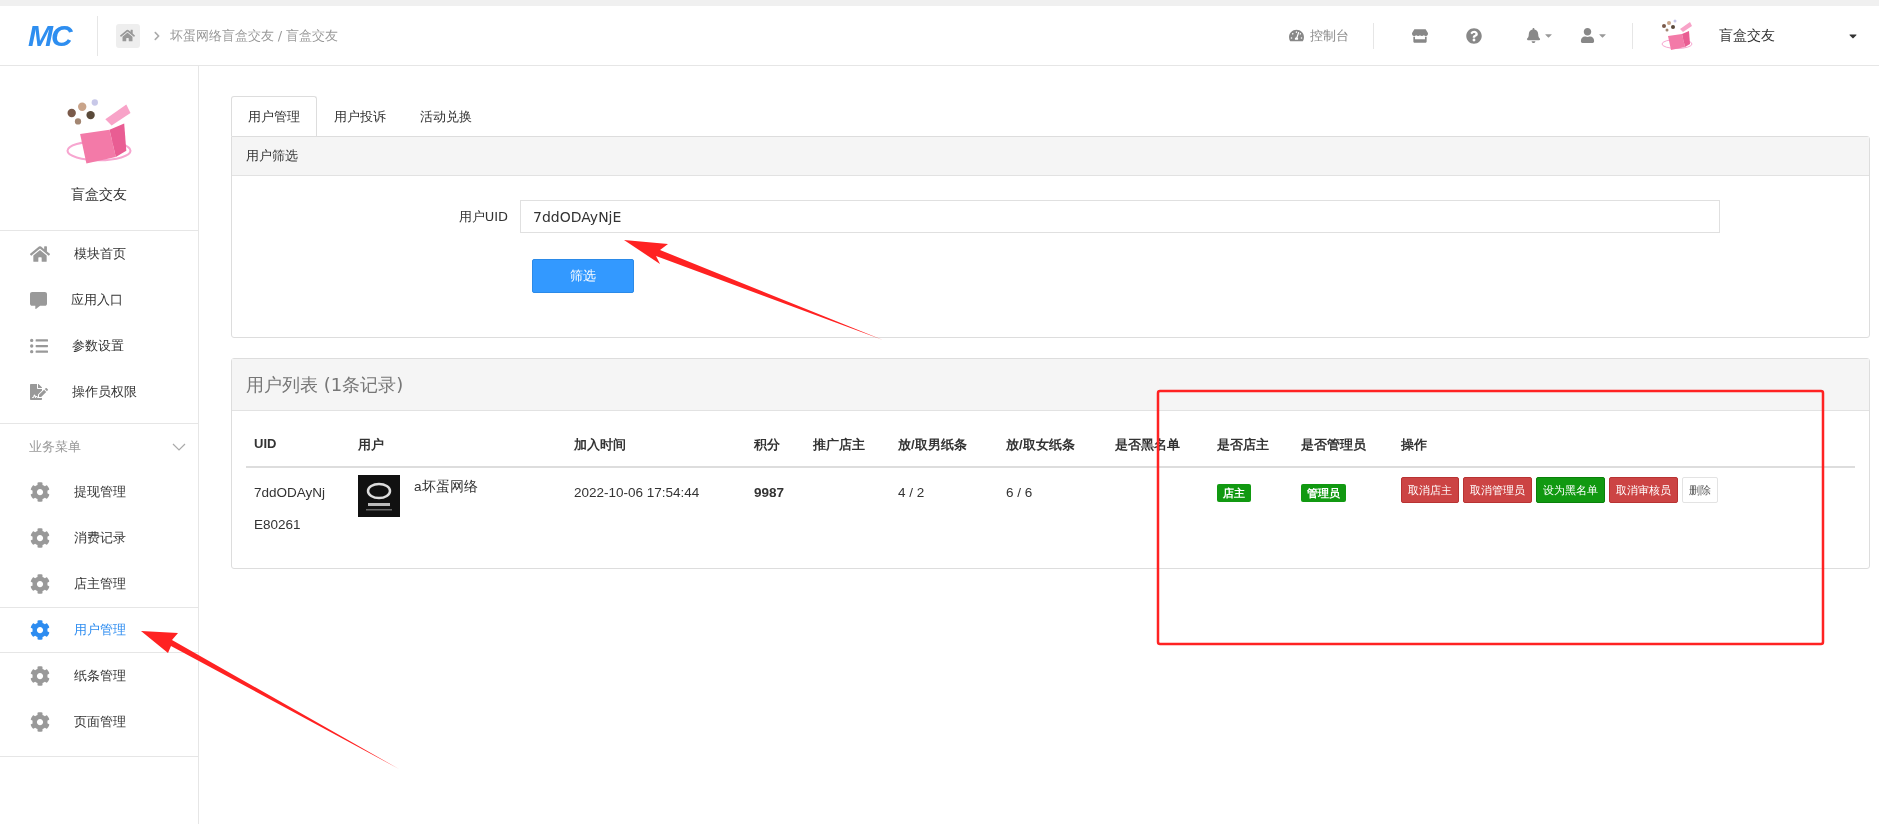 This screenshot has width=1879, height=829. What do you see at coordinates (99, 538) in the screenshot?
I see `sidebar-item: 消费记录` at bounding box center [99, 538].